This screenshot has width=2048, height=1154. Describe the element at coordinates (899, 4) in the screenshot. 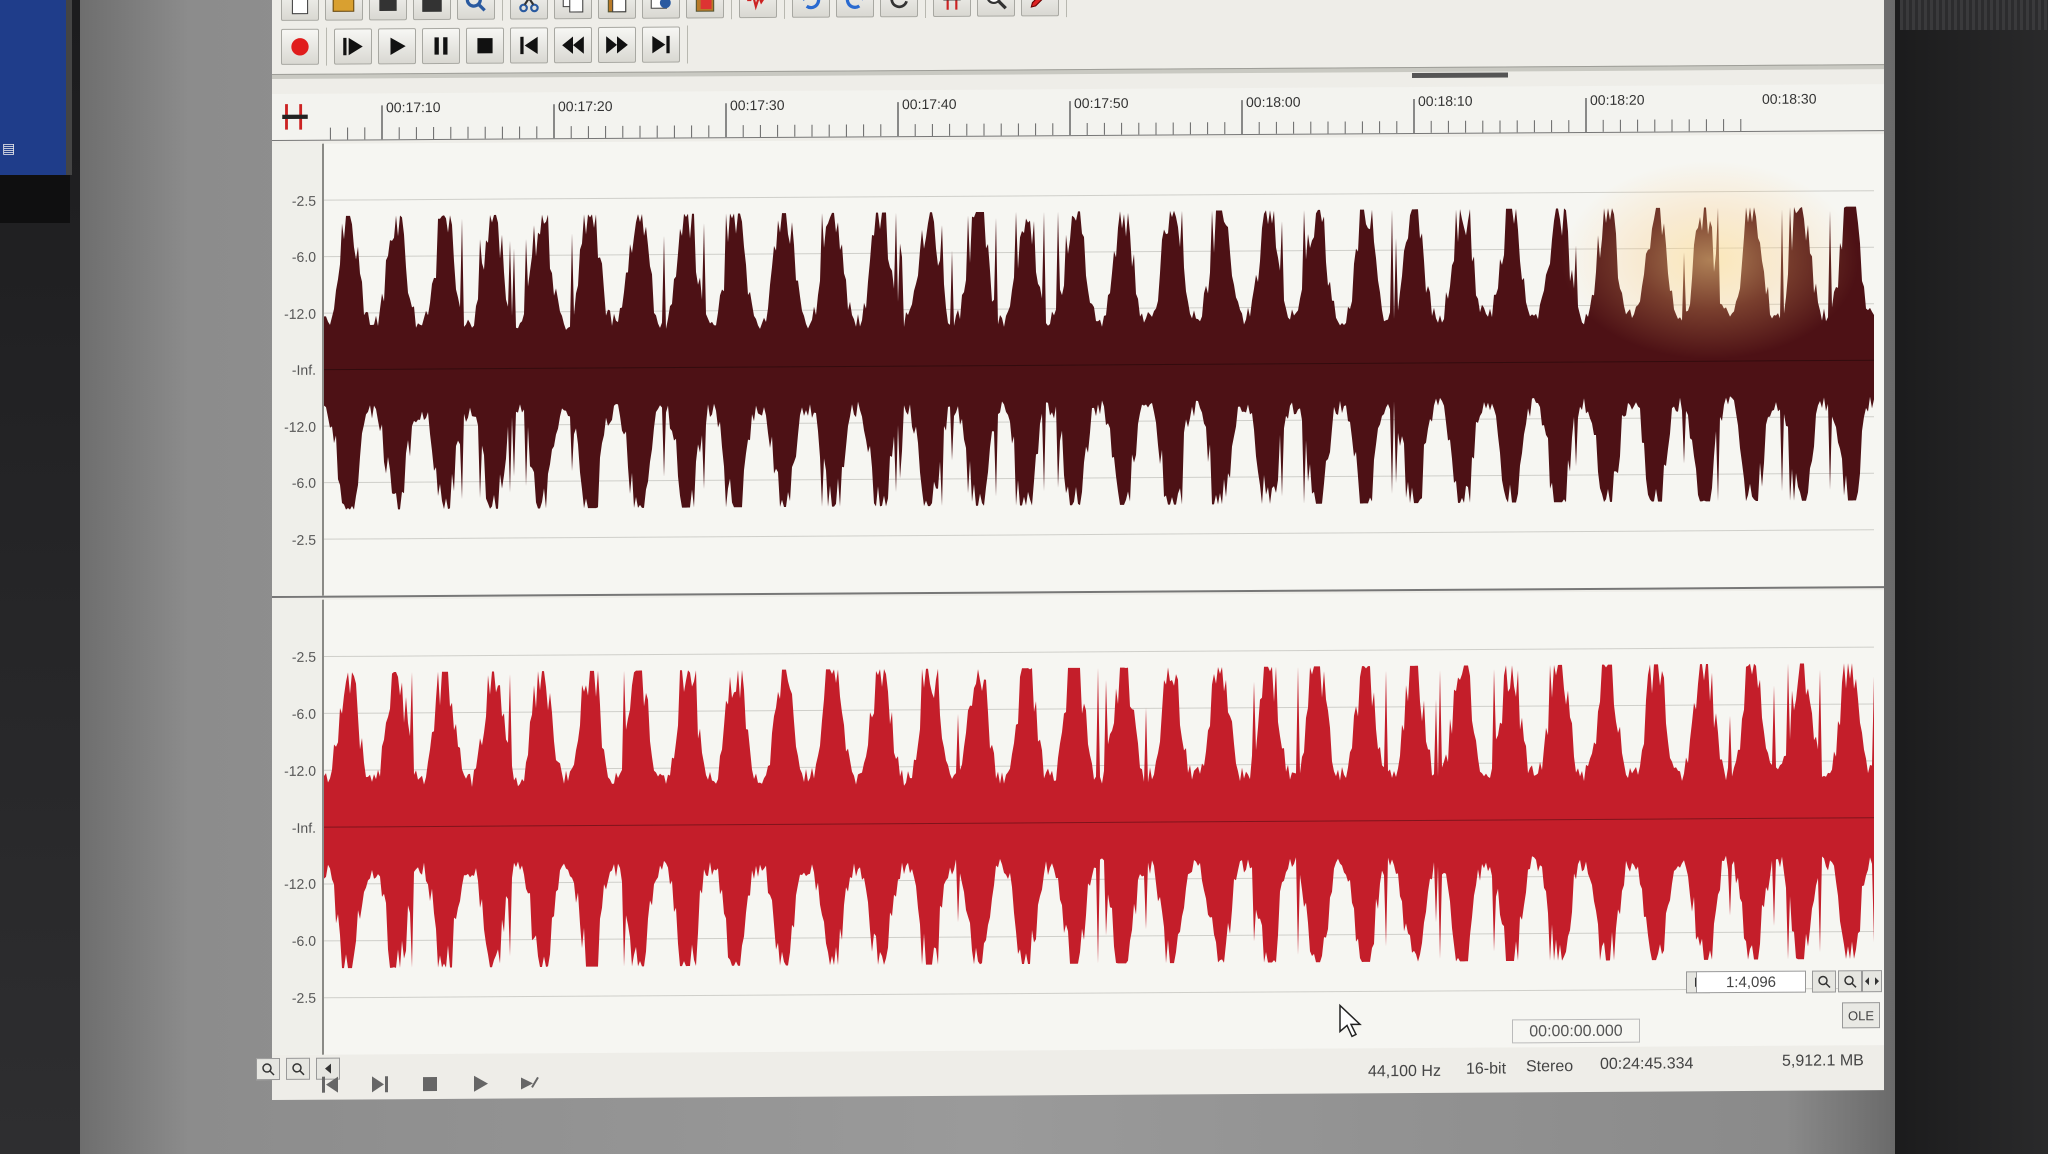

I see `repeat-icon` at that location.